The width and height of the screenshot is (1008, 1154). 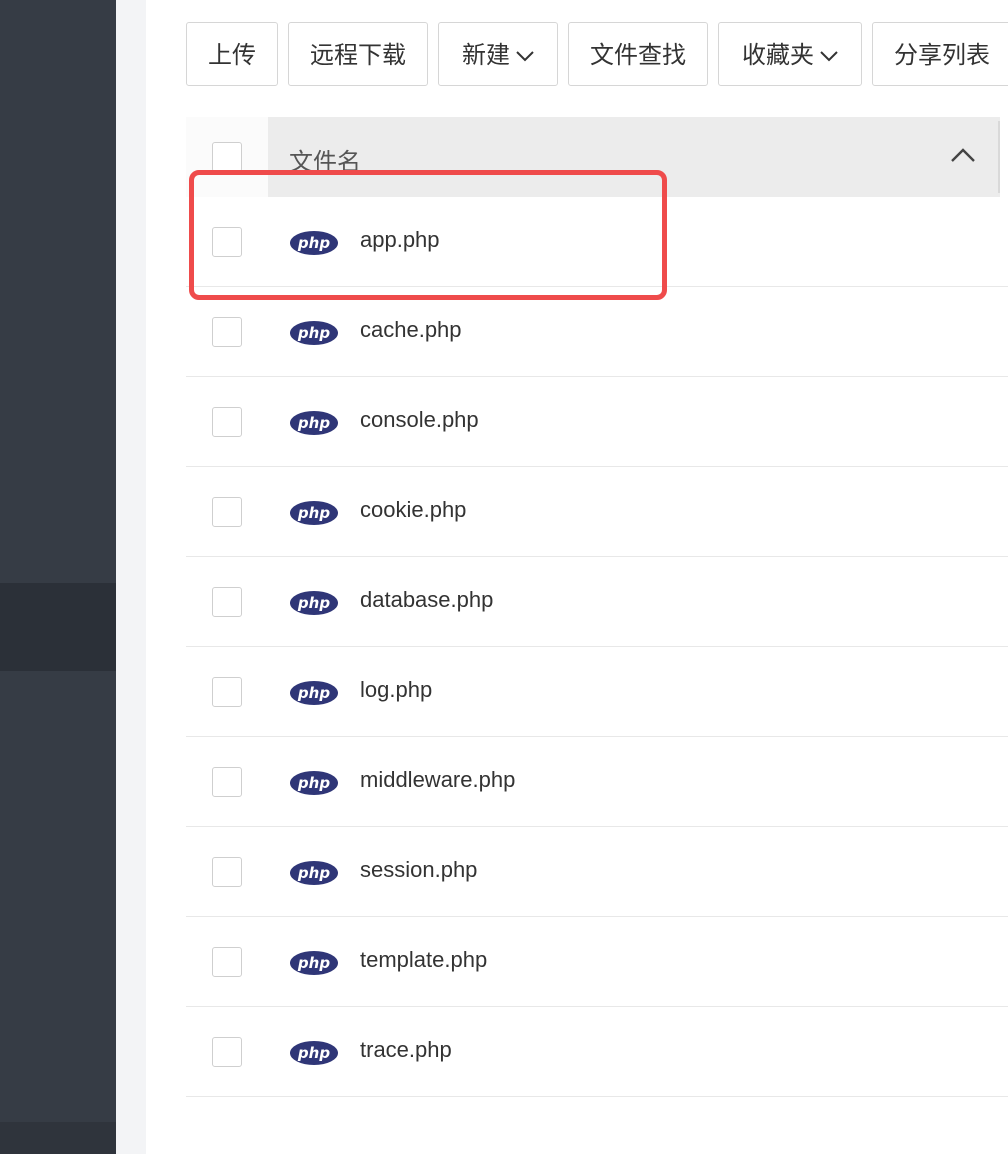 What do you see at coordinates (423, 960) in the screenshot?
I see `file-name: template.php` at bounding box center [423, 960].